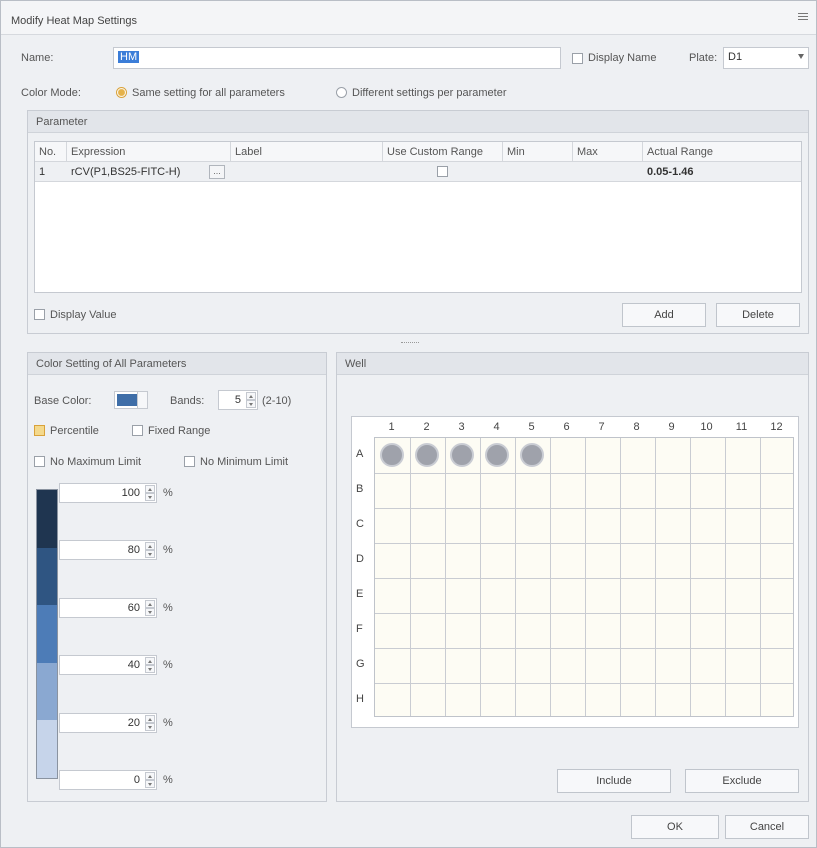 The width and height of the screenshot is (817, 848). I want to click on threshold-stepper: 0, so click(108, 780).